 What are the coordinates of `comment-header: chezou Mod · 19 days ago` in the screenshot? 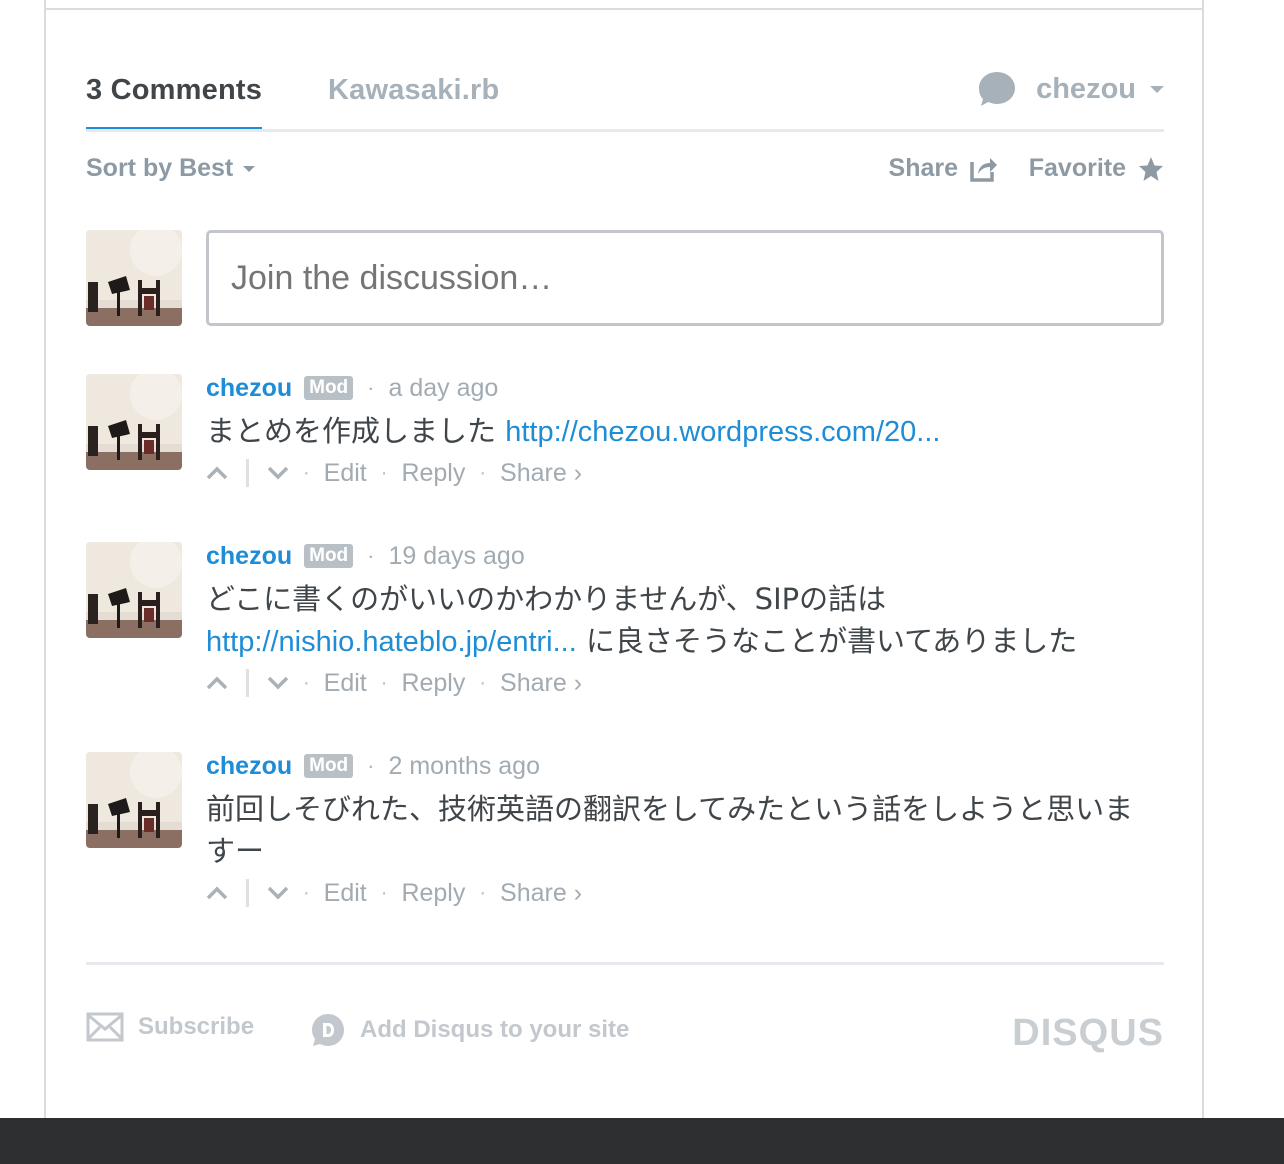 It's located at (365, 556).